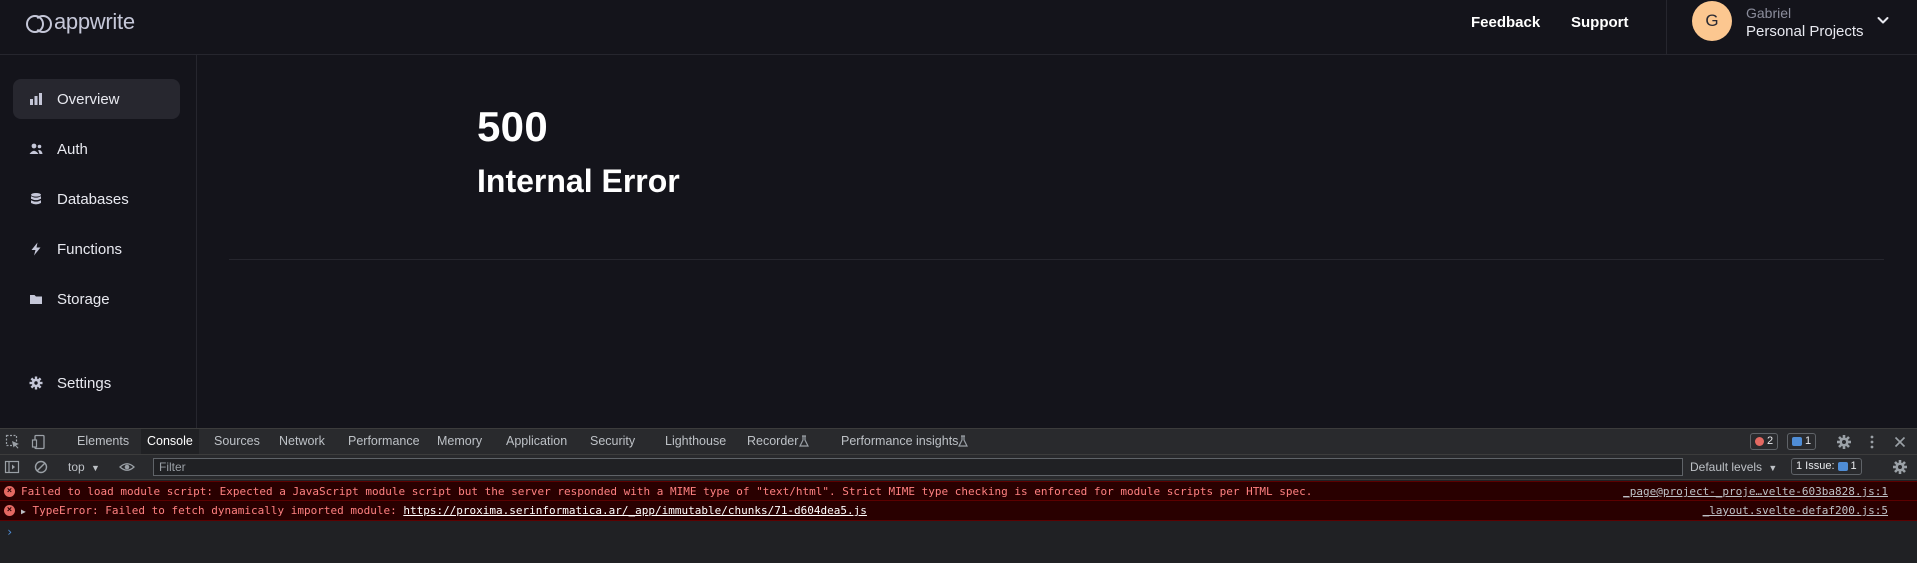 The width and height of the screenshot is (1917, 563). I want to click on sidebar-item-databases: Databases, so click(96, 199).